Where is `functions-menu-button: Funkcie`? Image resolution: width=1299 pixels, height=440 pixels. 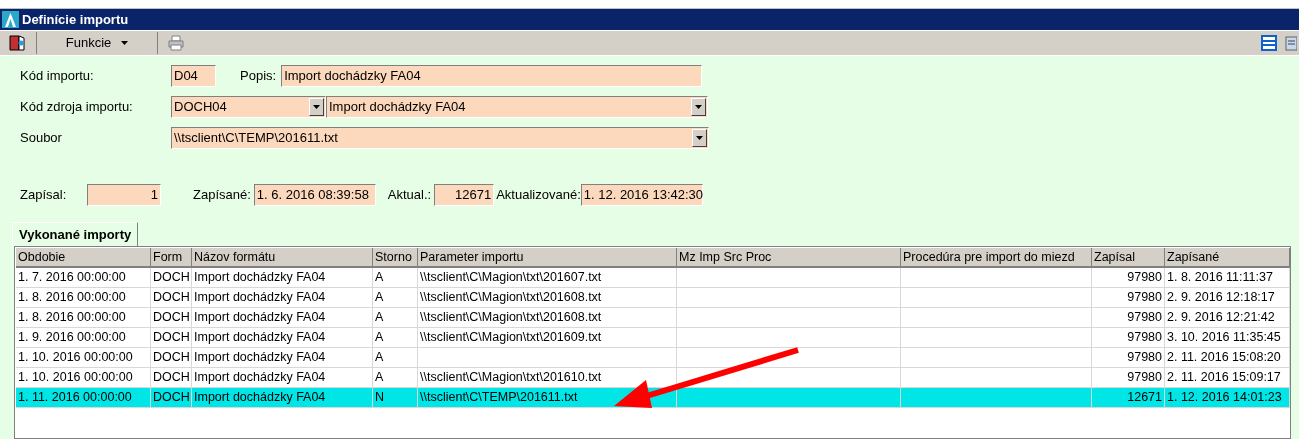 functions-menu-button: Funkcie is located at coordinates (97, 43).